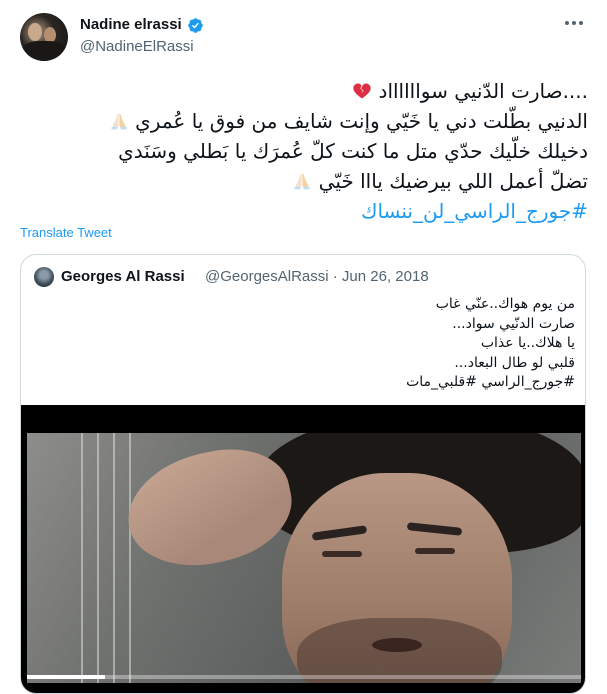 The height and width of the screenshot is (694, 607). I want to click on avatar-face-left, so click(35, 32).